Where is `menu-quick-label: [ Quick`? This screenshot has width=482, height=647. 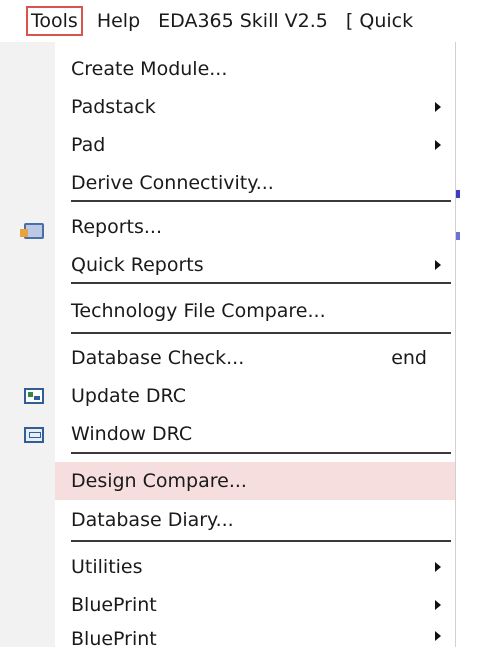 menu-quick-label: [ Quick is located at coordinates (379, 21).